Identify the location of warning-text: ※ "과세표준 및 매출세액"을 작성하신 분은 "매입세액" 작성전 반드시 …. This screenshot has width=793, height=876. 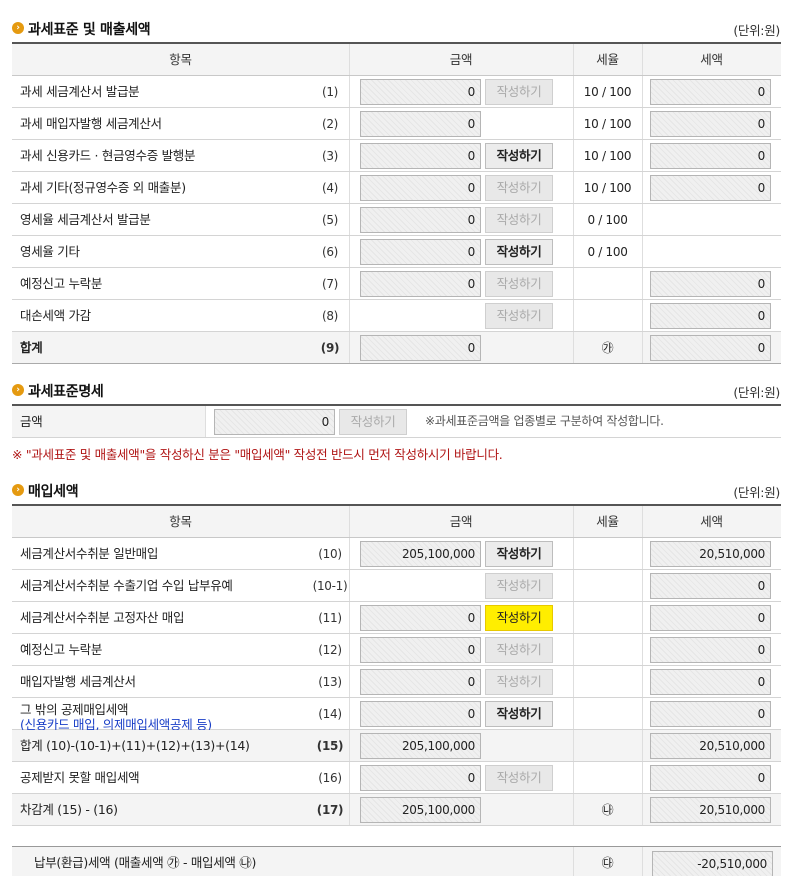
(257, 454).